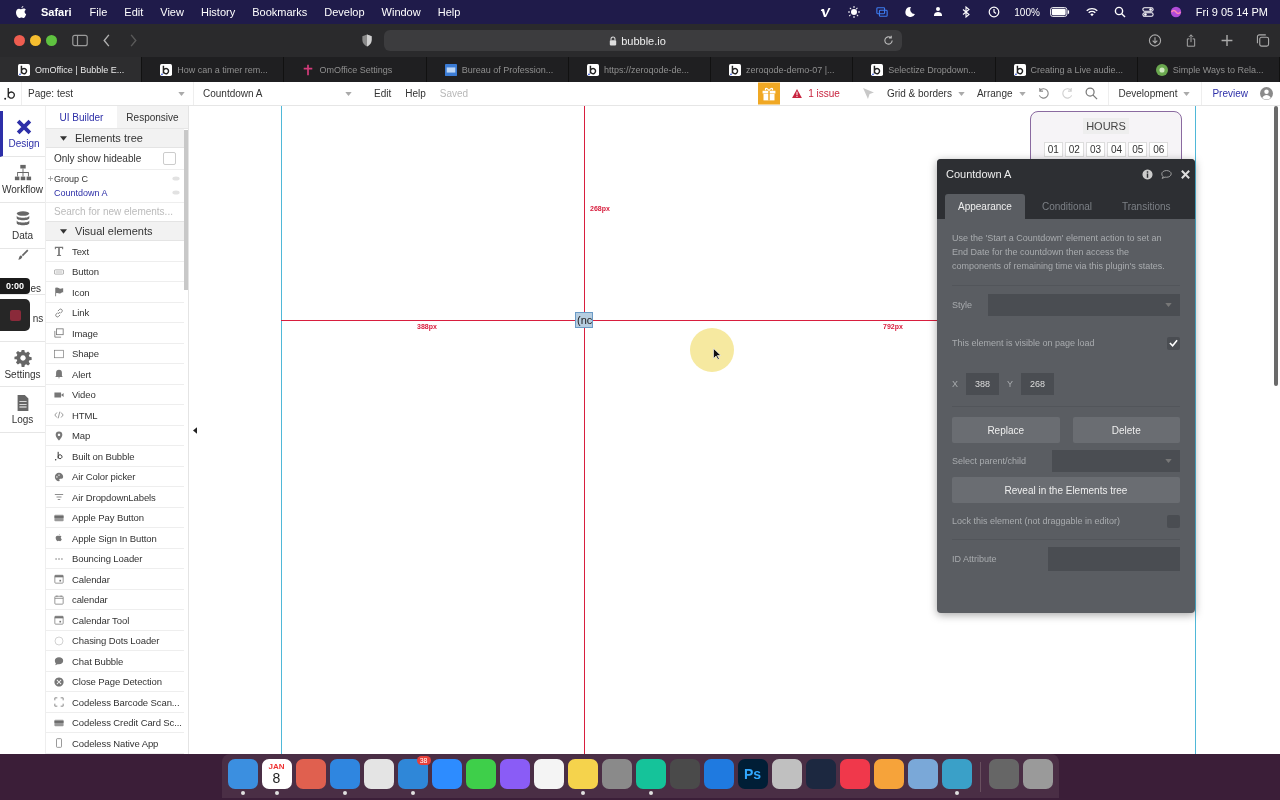 The width and height of the screenshot is (1280, 800). Describe the element at coordinates (1147, 12) in the screenshot. I see `control-center-icon` at that location.